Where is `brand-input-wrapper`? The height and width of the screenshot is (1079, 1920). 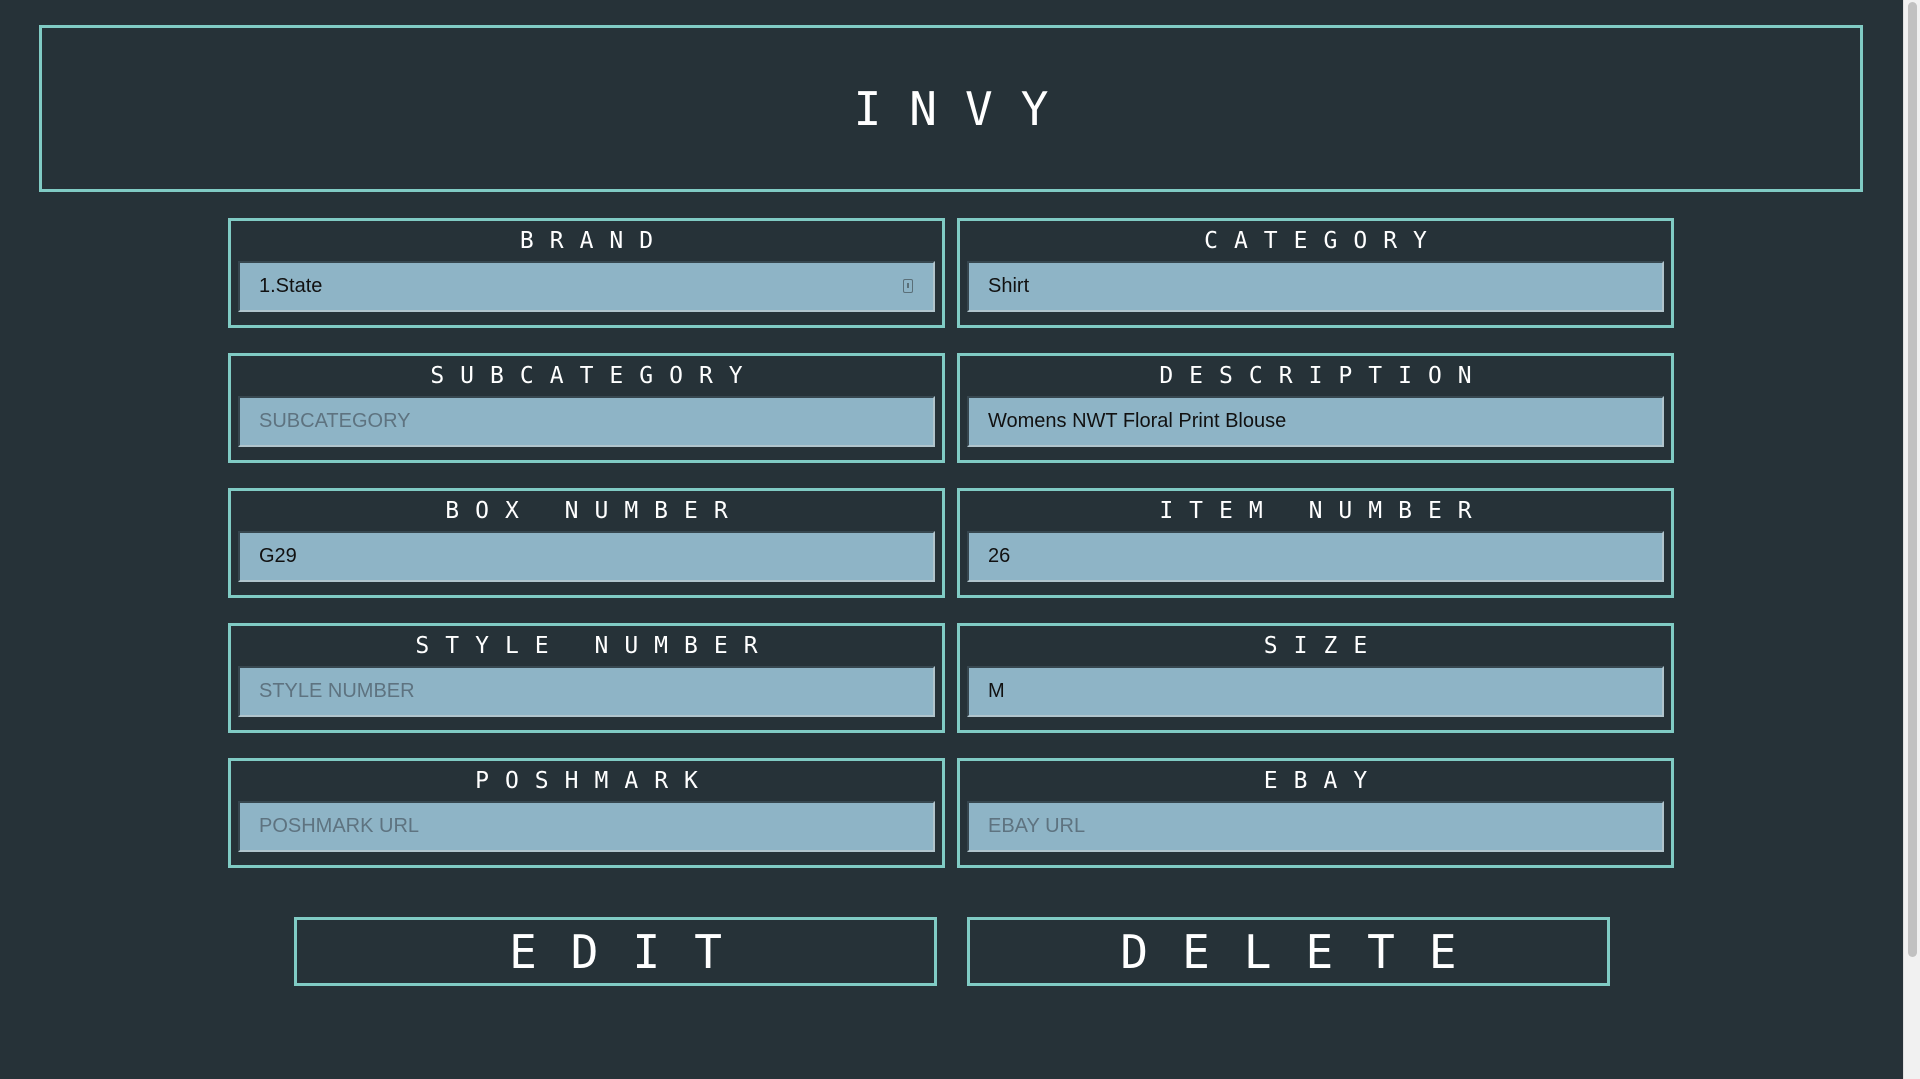
brand-input-wrapper is located at coordinates (586, 286).